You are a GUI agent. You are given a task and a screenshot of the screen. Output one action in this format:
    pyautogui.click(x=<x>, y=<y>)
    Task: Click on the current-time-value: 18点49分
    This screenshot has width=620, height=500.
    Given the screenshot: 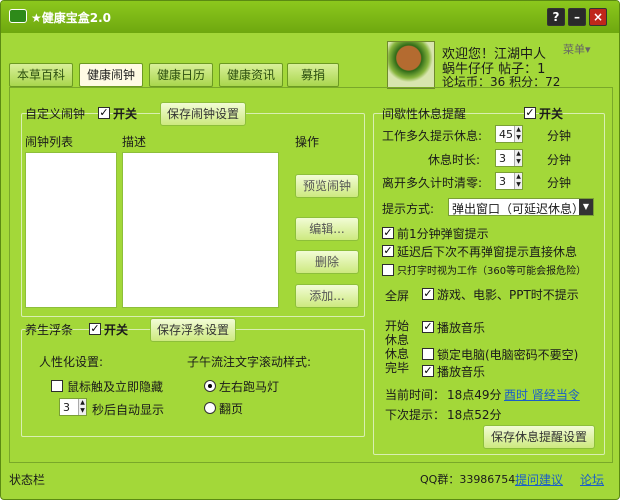 What is the action you would take?
    pyautogui.click(x=474, y=395)
    